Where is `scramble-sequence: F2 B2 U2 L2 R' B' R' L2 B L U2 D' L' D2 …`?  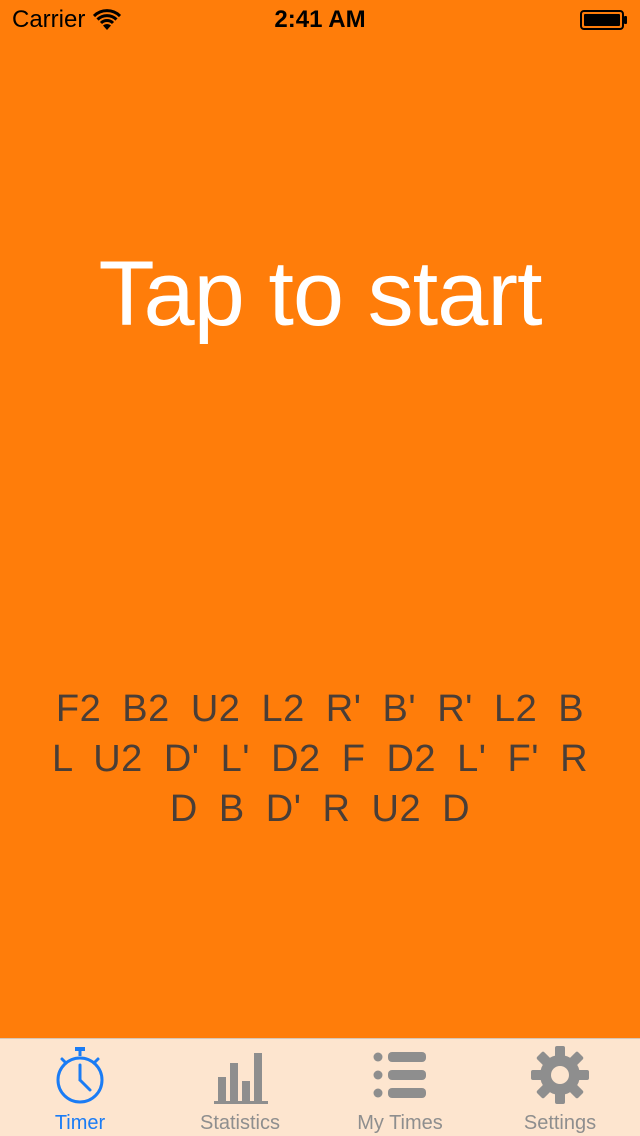 scramble-sequence: F2 B2 U2 L2 R' B' R' L2 B L U2 D' L' D2 … is located at coordinates (320, 759).